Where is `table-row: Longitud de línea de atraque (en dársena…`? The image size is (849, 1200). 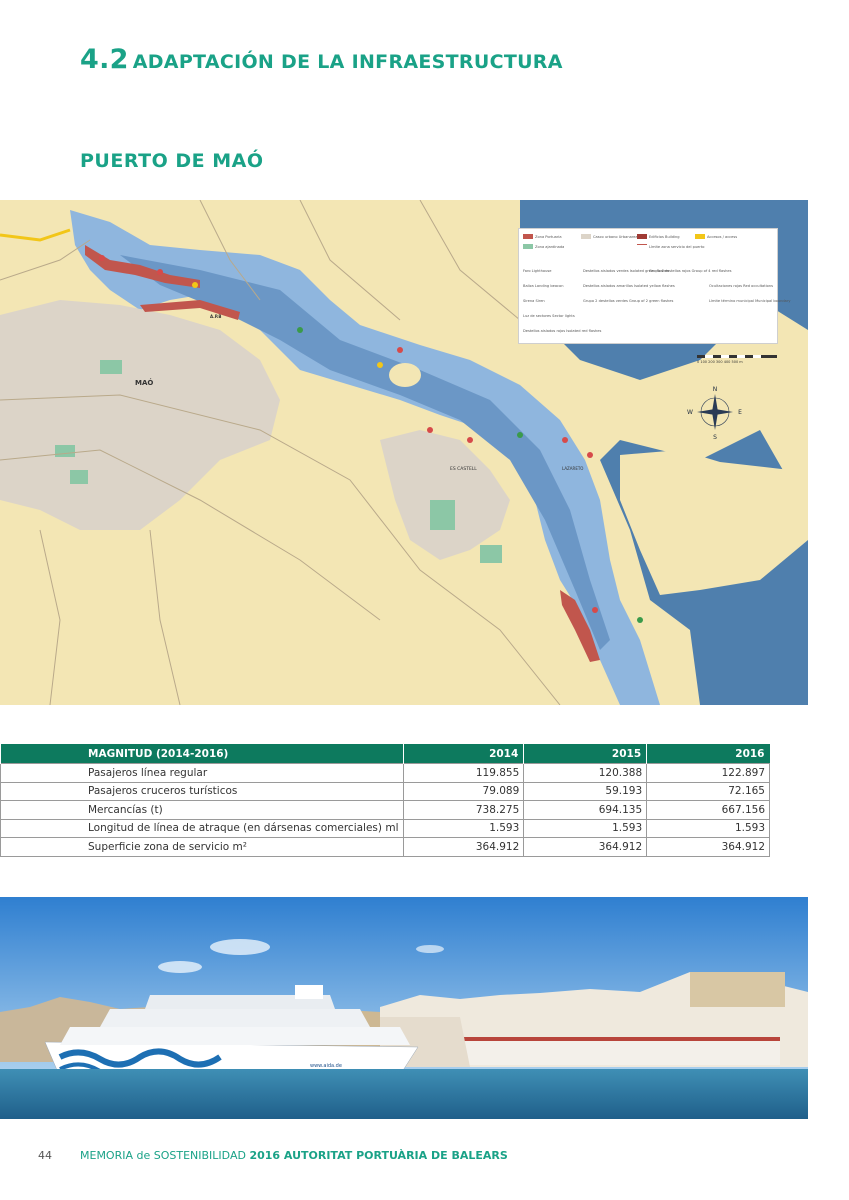 table-row: Longitud de línea de atraque (en dársena… is located at coordinates (385, 828).